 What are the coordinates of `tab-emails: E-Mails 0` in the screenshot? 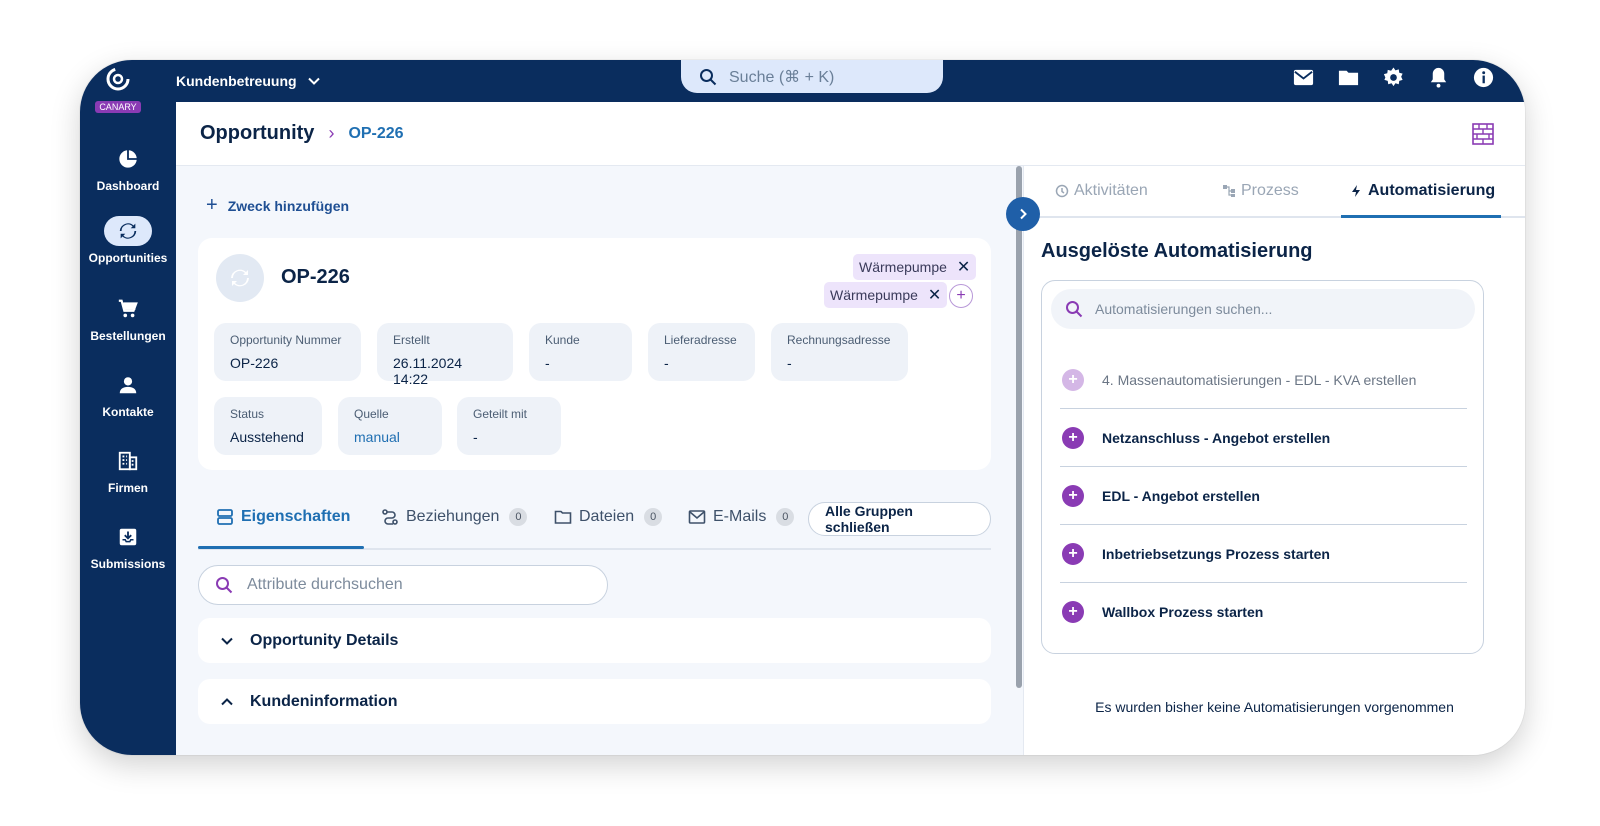 It's located at (741, 517).